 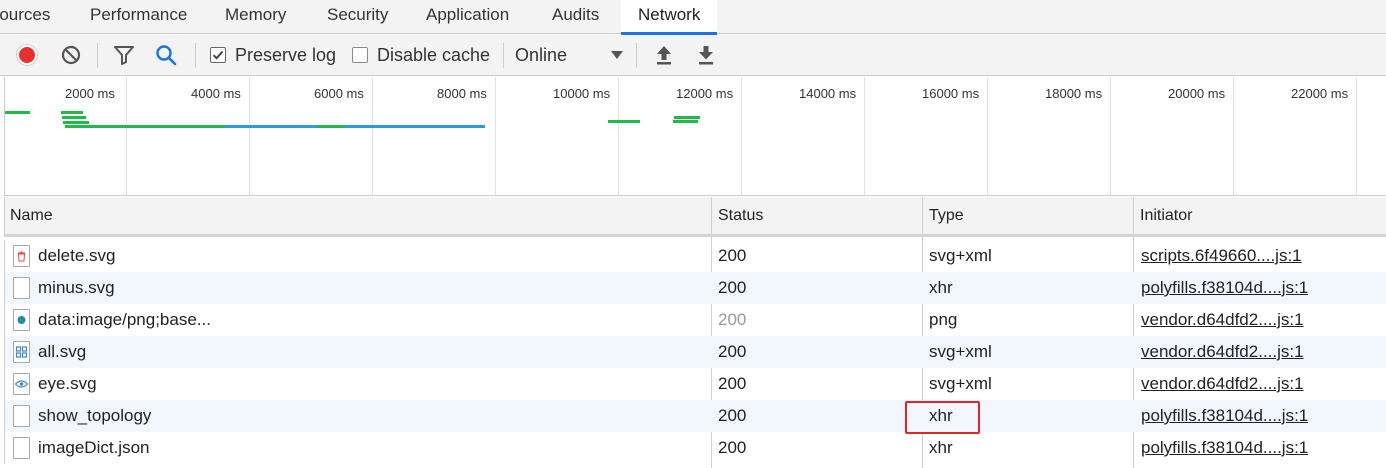 I want to click on clear-button, so click(x=71, y=55).